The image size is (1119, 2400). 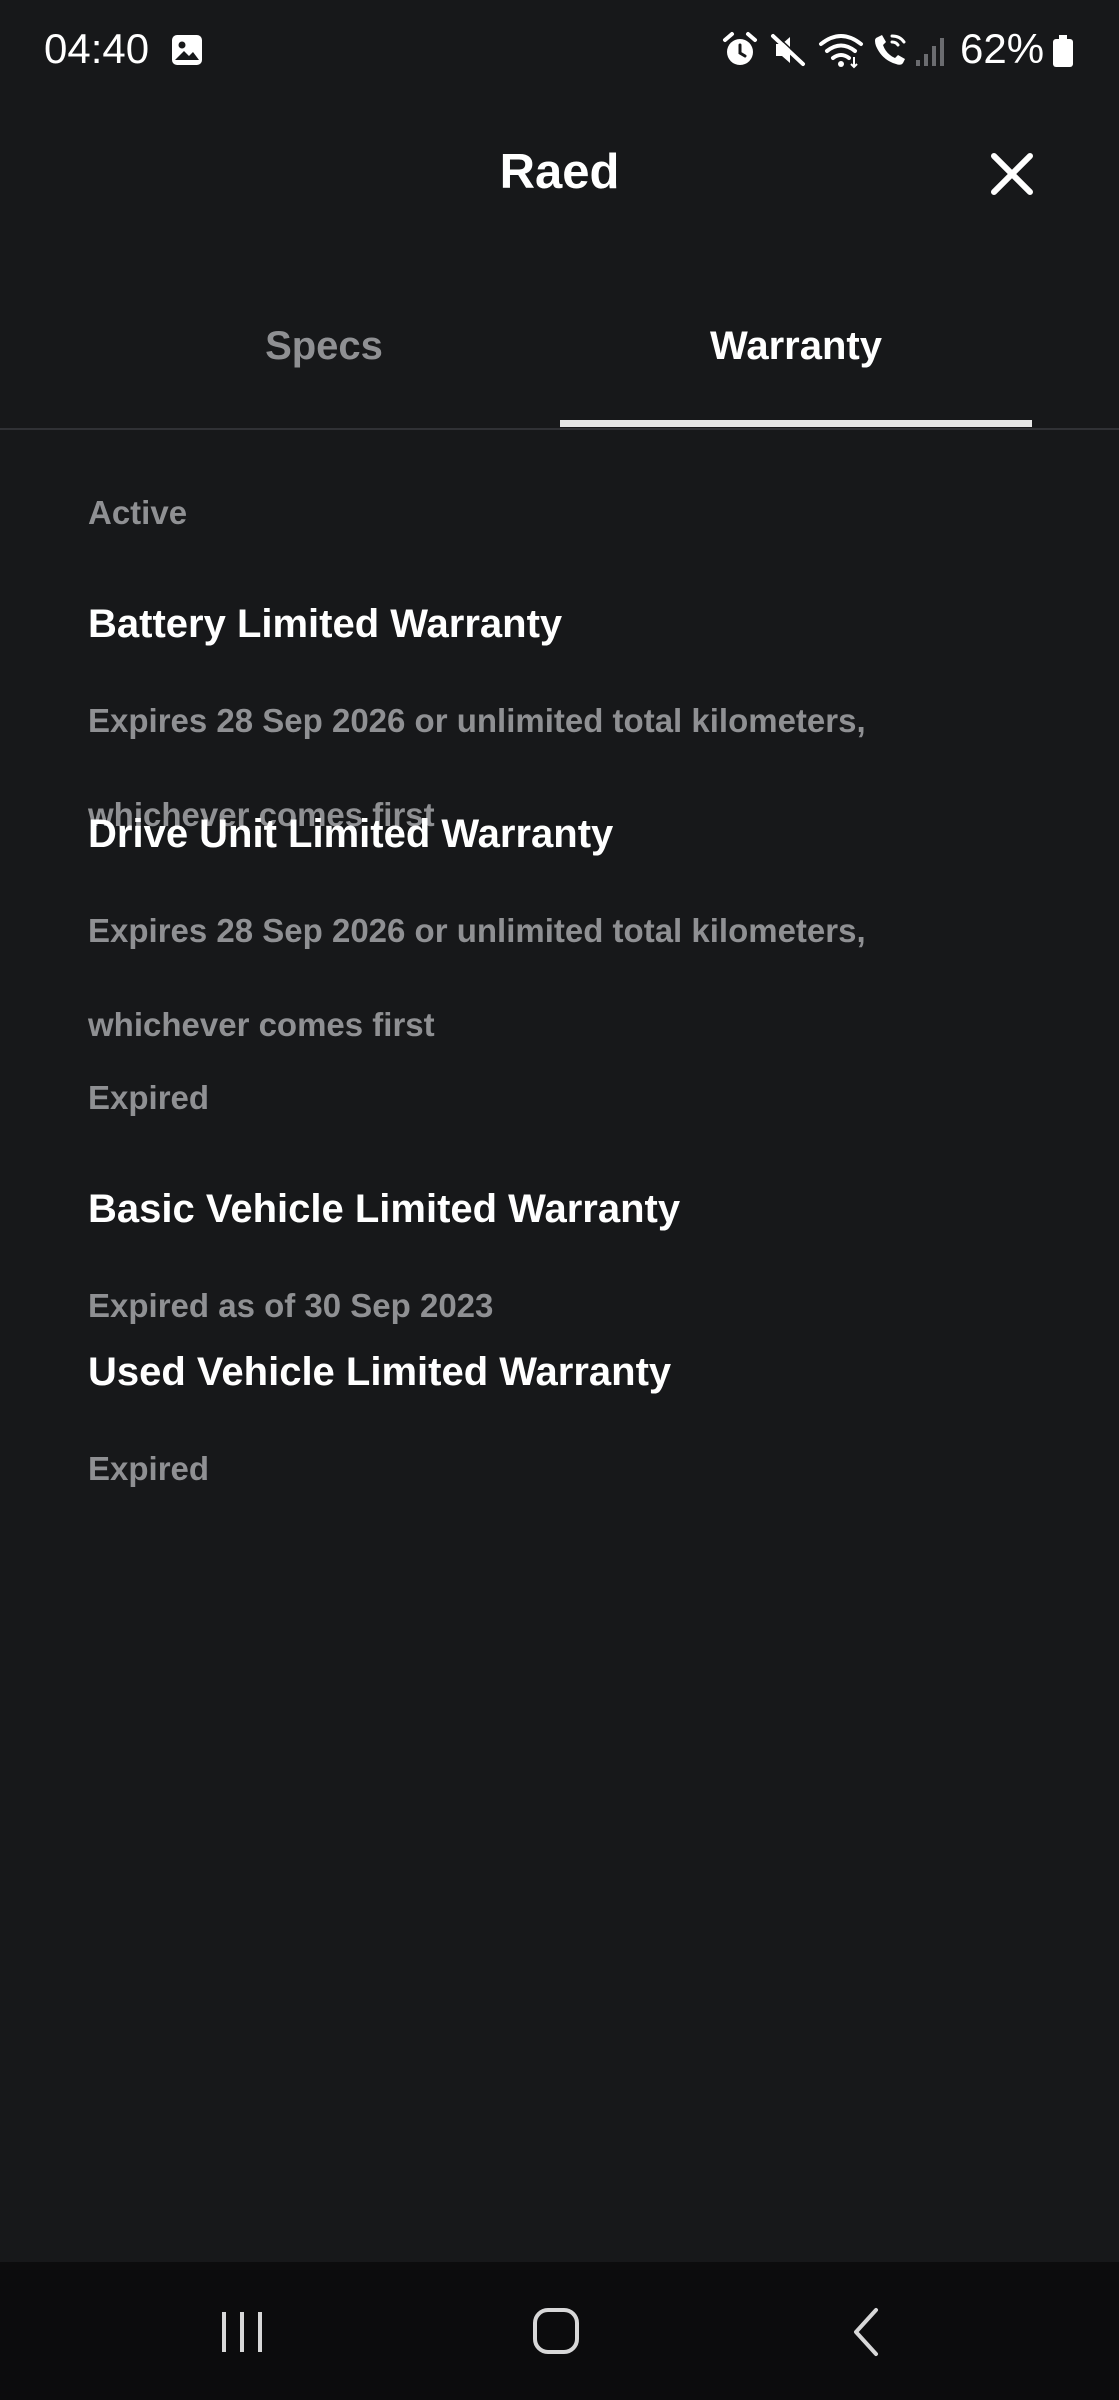 What do you see at coordinates (796, 423) in the screenshot?
I see `active-tab-indicator` at bounding box center [796, 423].